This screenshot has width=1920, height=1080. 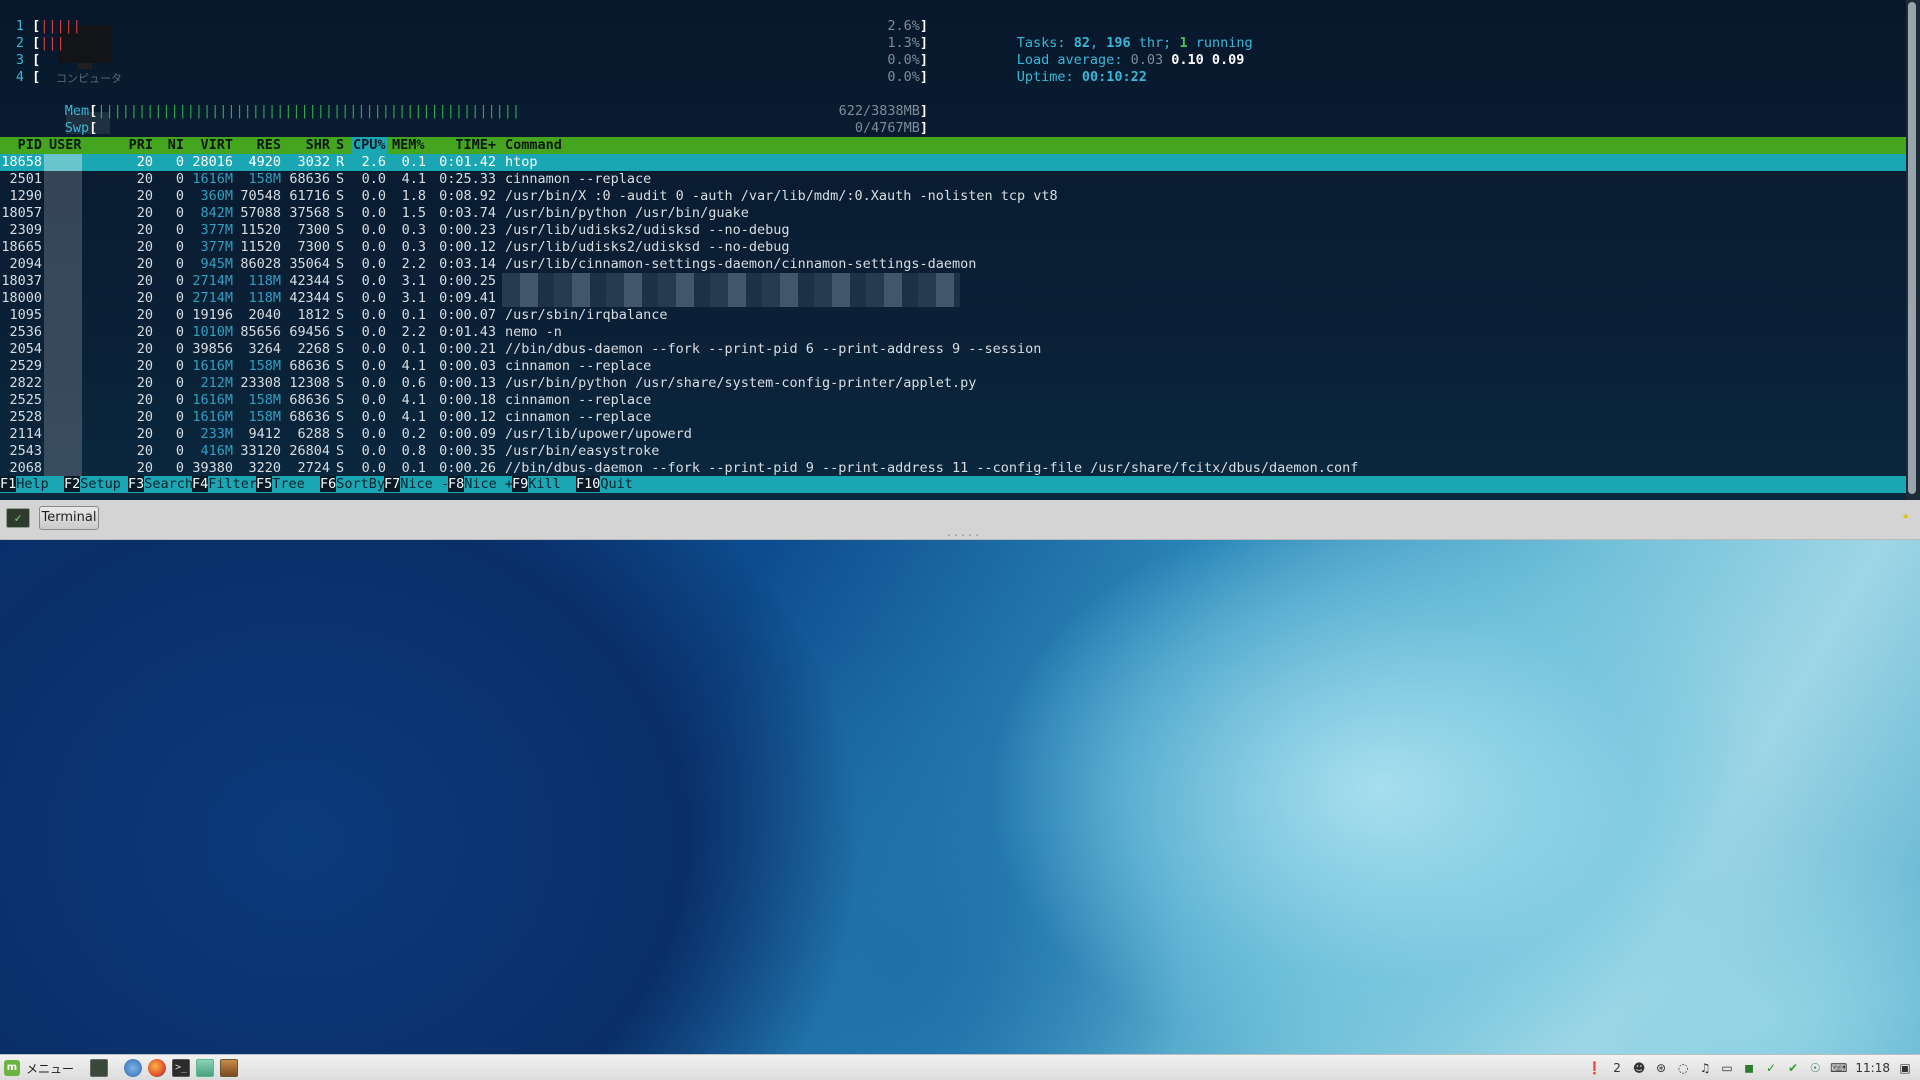 I want to click on workspace-switcher-icon: ▣, so click(x=1905, y=1068).